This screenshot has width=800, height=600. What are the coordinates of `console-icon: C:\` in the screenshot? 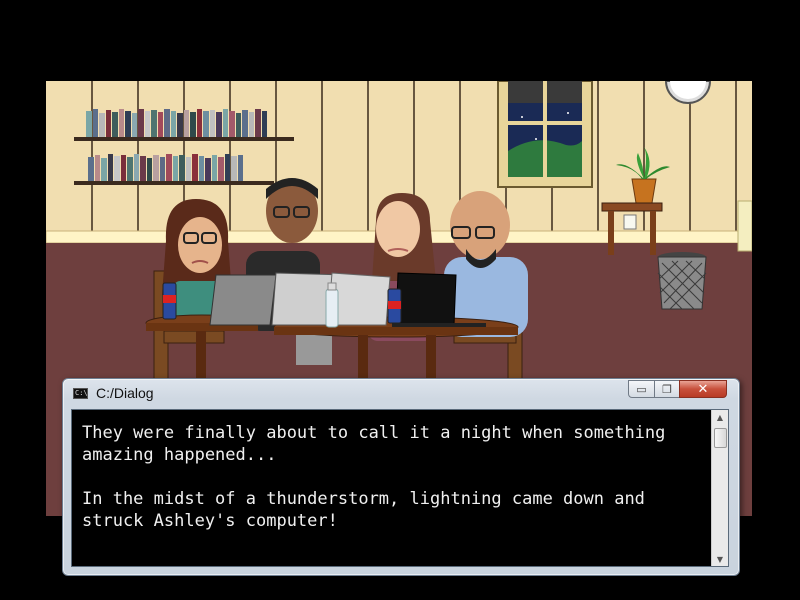 It's located at (80, 393).